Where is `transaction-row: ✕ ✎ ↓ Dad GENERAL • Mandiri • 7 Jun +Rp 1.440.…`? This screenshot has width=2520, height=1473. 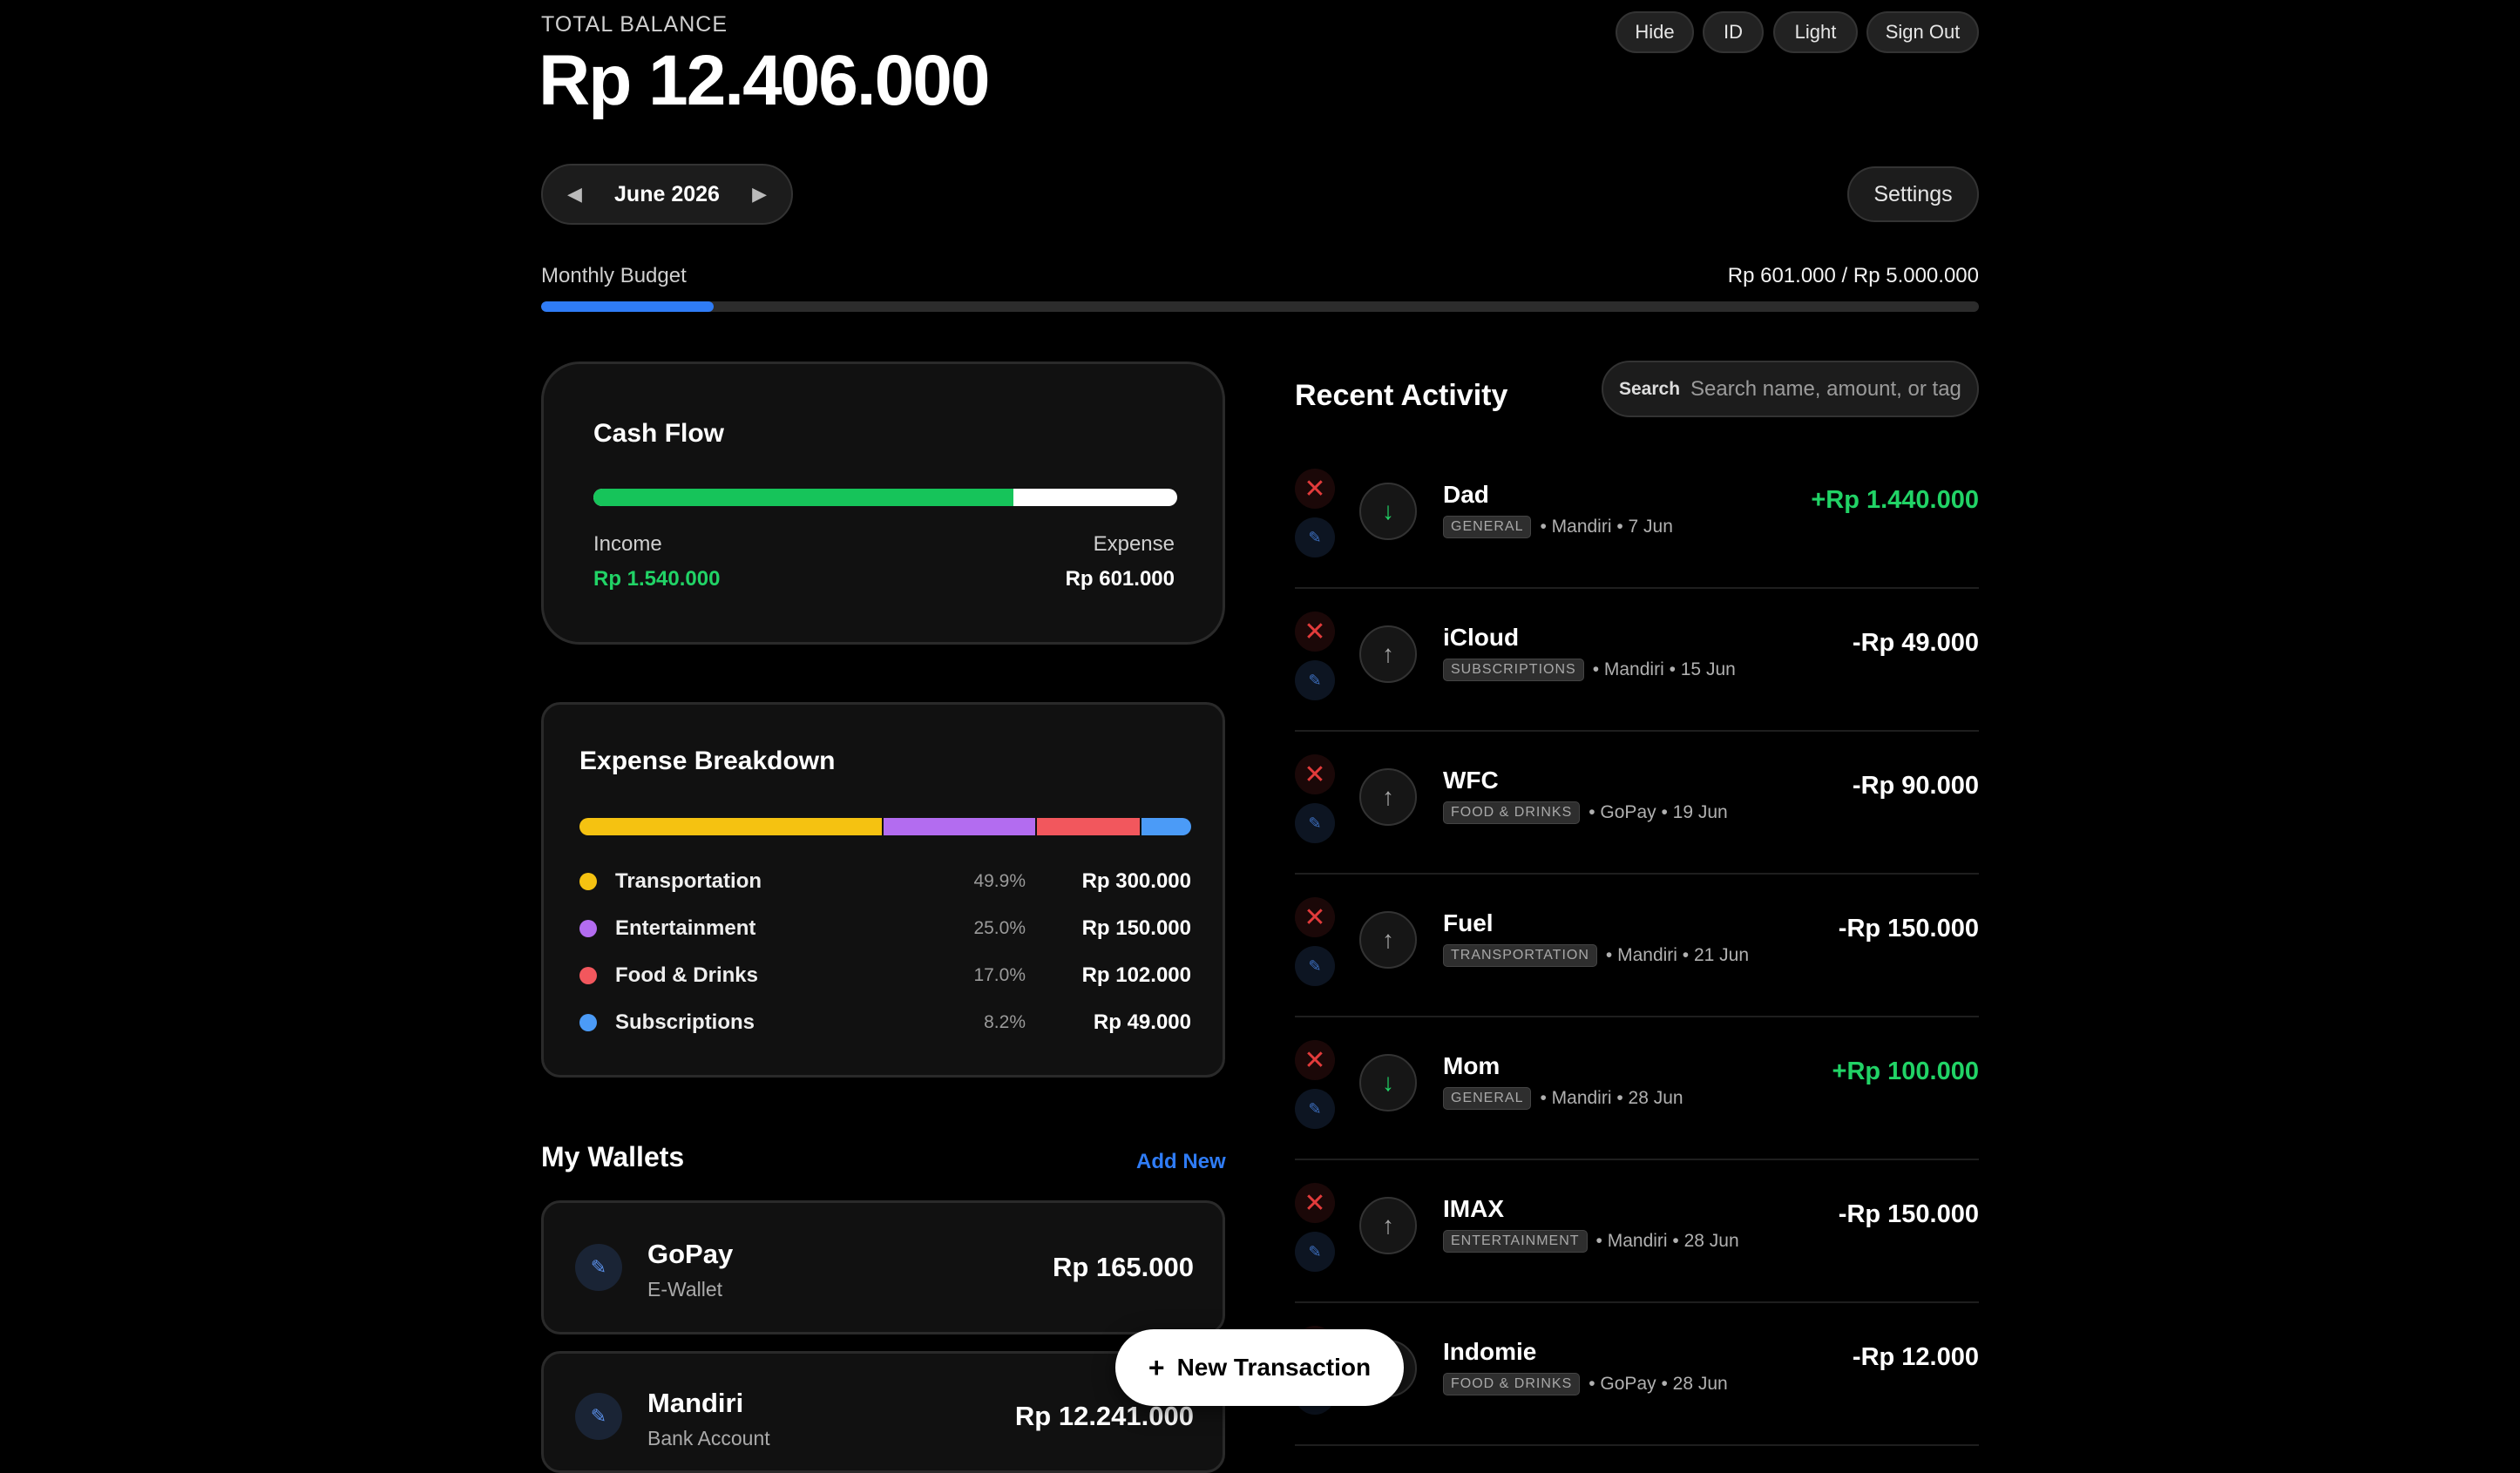
transaction-row: ✕ ✎ ↓ Dad GENERAL • Mandiri • 7 Jun +Rp 1.440.… is located at coordinates (1637, 517).